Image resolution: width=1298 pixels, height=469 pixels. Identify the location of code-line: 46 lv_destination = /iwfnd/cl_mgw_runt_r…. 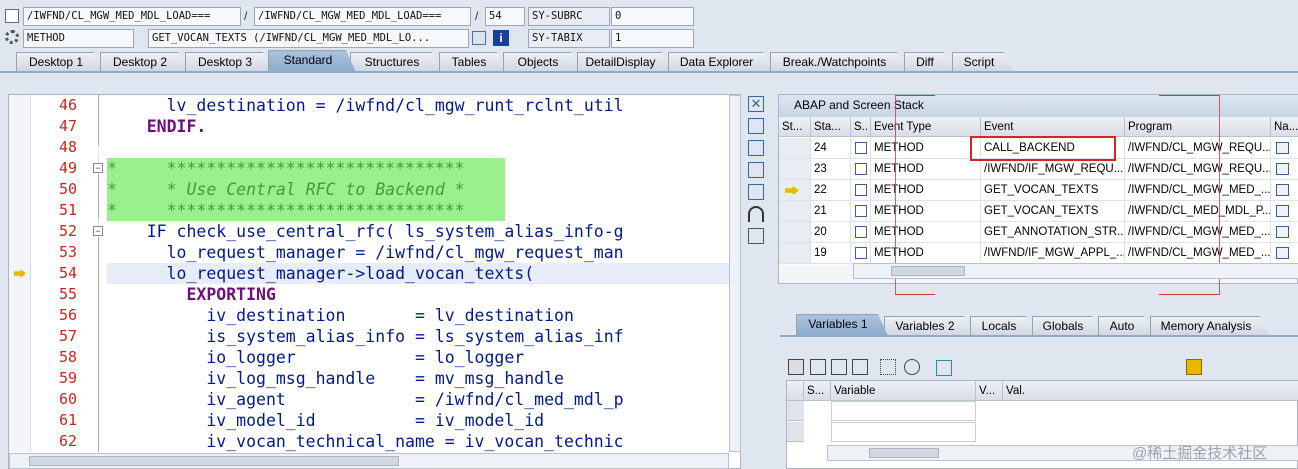
(341, 105).